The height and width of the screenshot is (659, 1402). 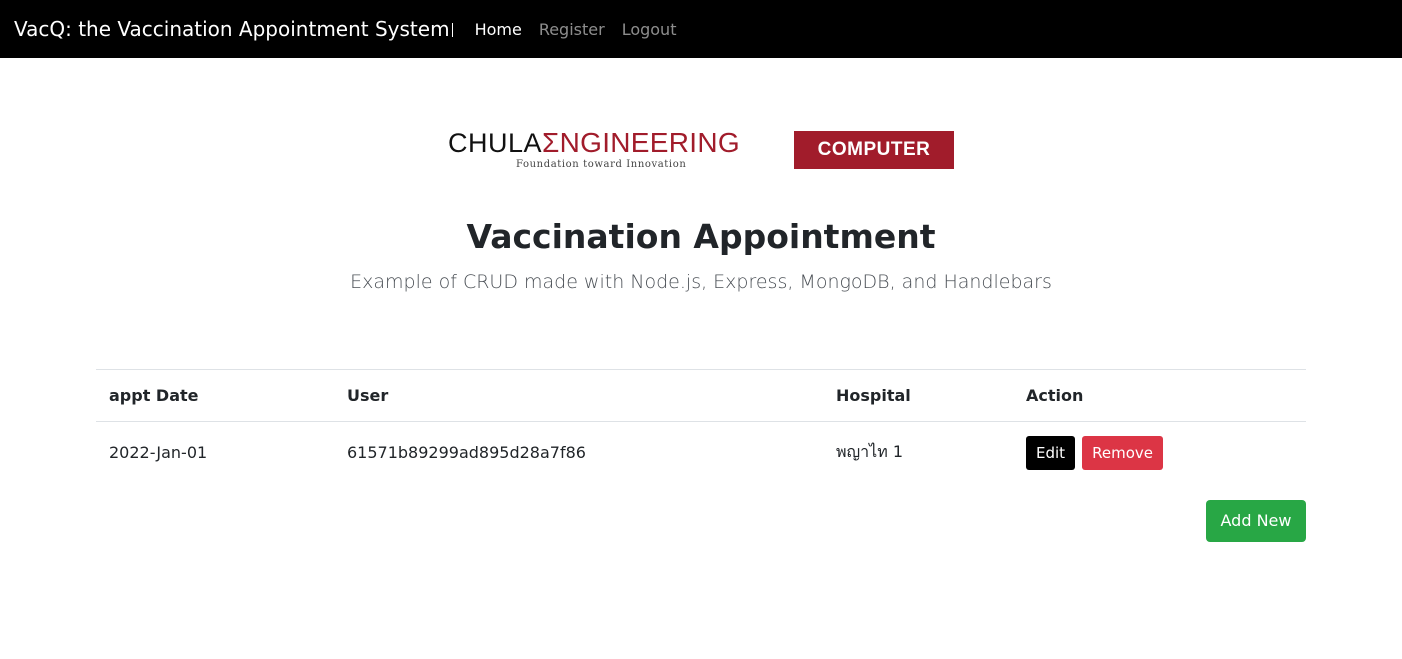 I want to click on logo-chula-text: CHULA, so click(x=495, y=143).